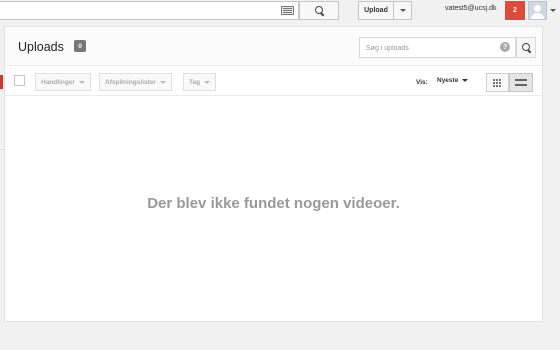 This screenshot has width=560, height=350. I want to click on notification-badge: 2, so click(515, 10).